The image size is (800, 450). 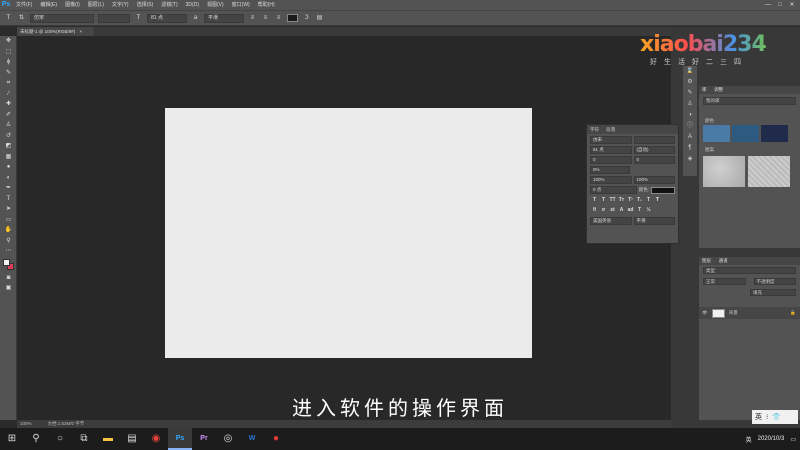 I want to click on visibility-eye-icon: 👁, so click(x=705, y=313).